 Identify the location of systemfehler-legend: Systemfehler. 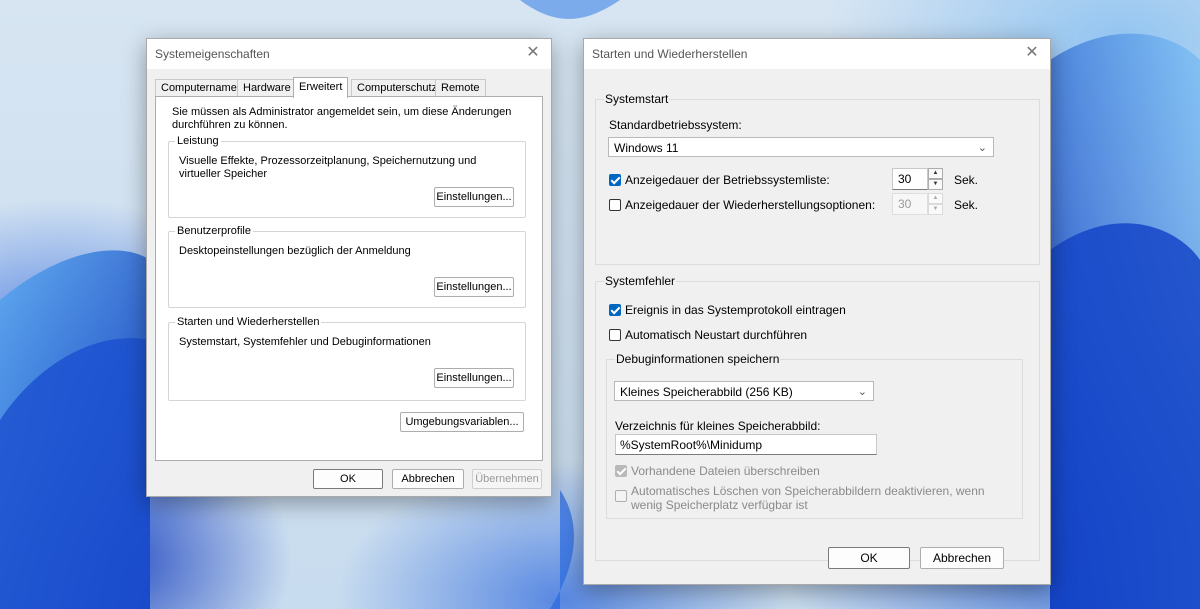
(640, 281).